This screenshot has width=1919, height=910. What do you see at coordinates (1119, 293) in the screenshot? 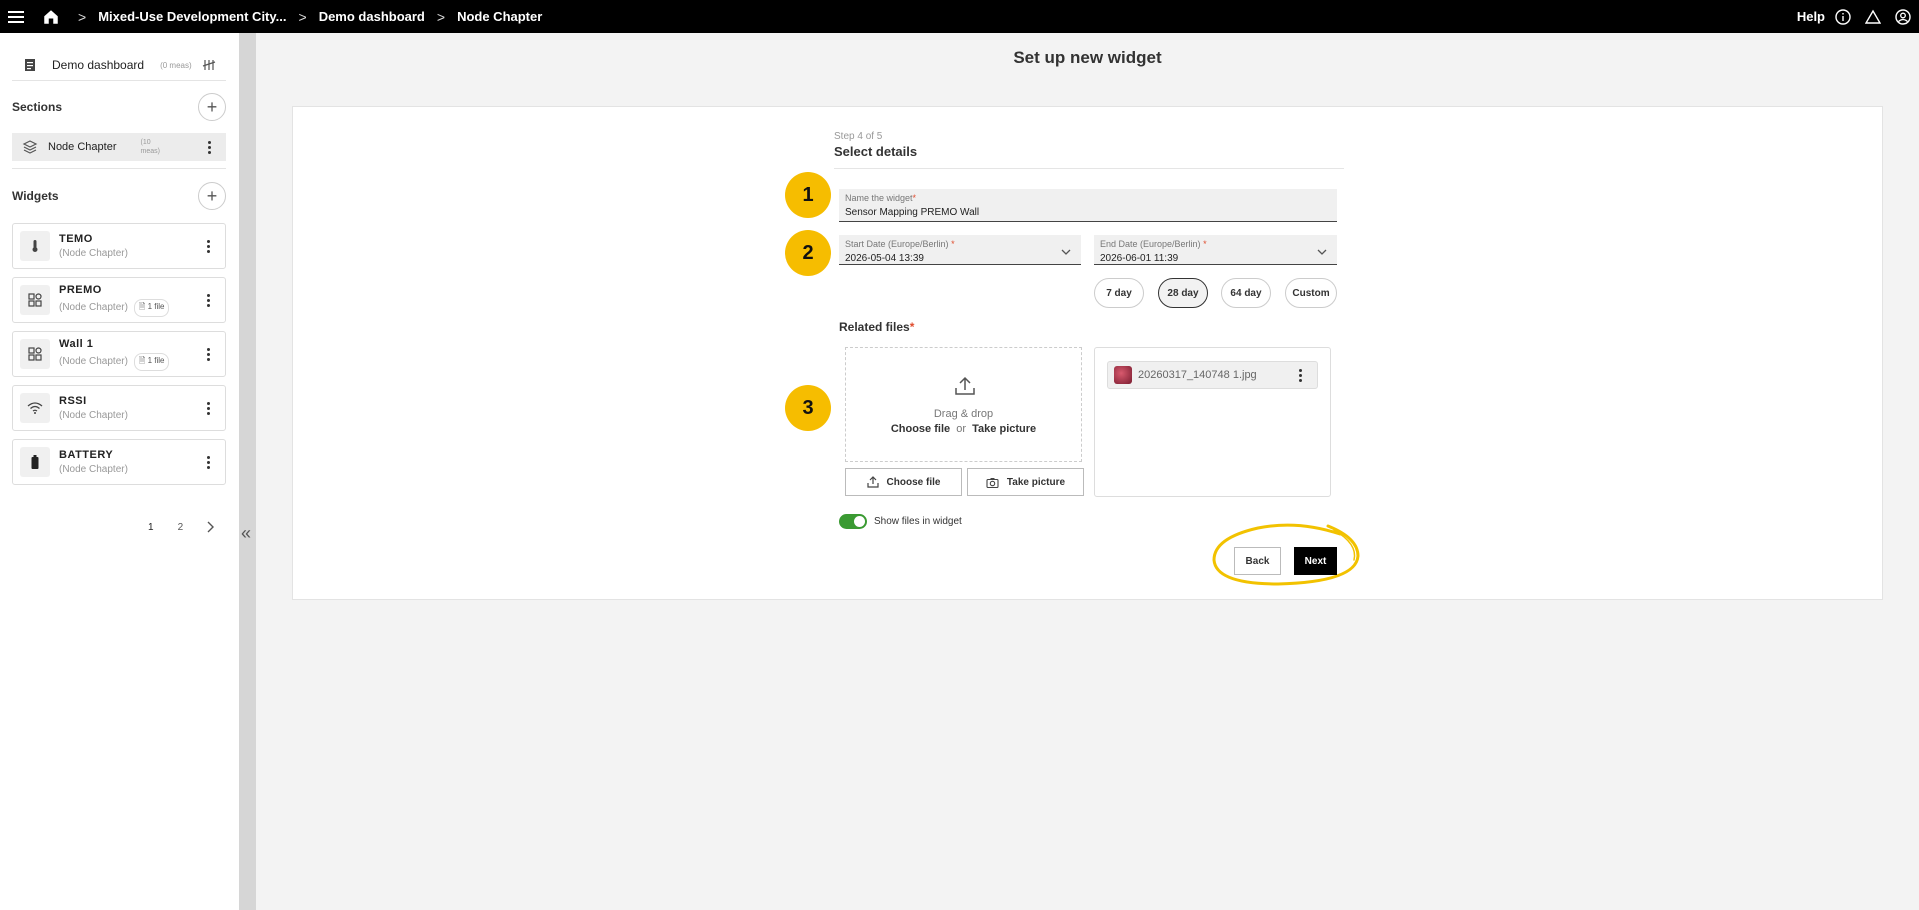
I see `range-7-day: 7 day` at bounding box center [1119, 293].